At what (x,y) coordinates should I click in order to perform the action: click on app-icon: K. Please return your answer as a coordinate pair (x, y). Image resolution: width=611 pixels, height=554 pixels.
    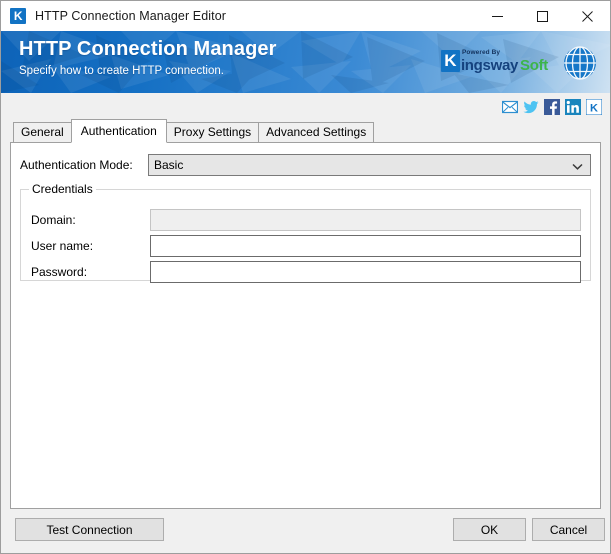
    Looking at the image, I should click on (18, 16).